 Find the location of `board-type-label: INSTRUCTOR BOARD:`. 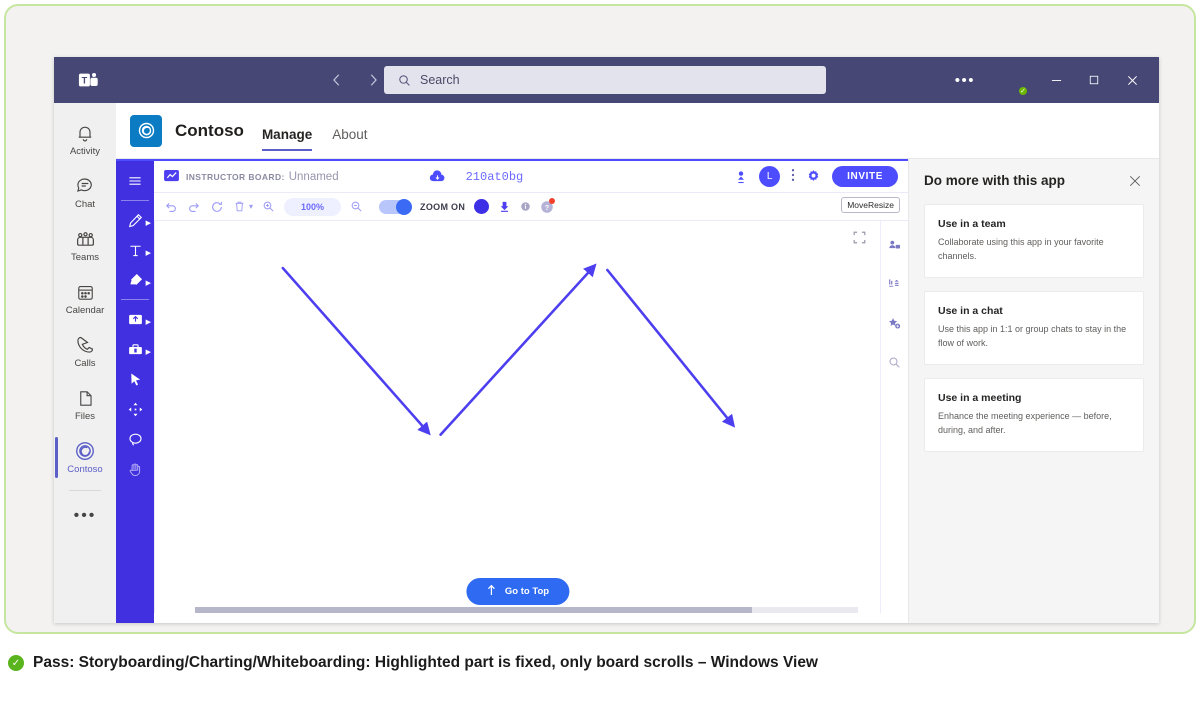

board-type-label: INSTRUCTOR BOARD: is located at coordinates (235, 176).